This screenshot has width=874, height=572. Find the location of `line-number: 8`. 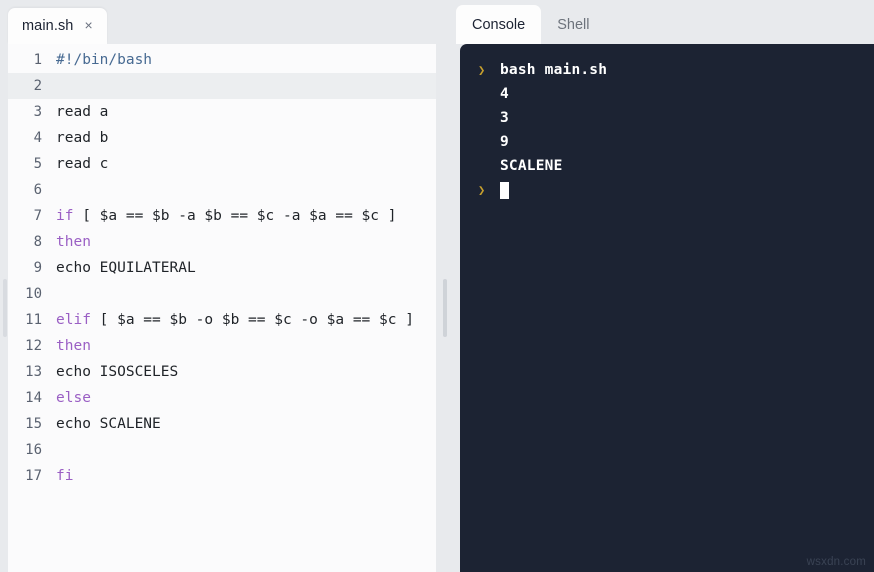

line-number: 8 is located at coordinates (37, 242).